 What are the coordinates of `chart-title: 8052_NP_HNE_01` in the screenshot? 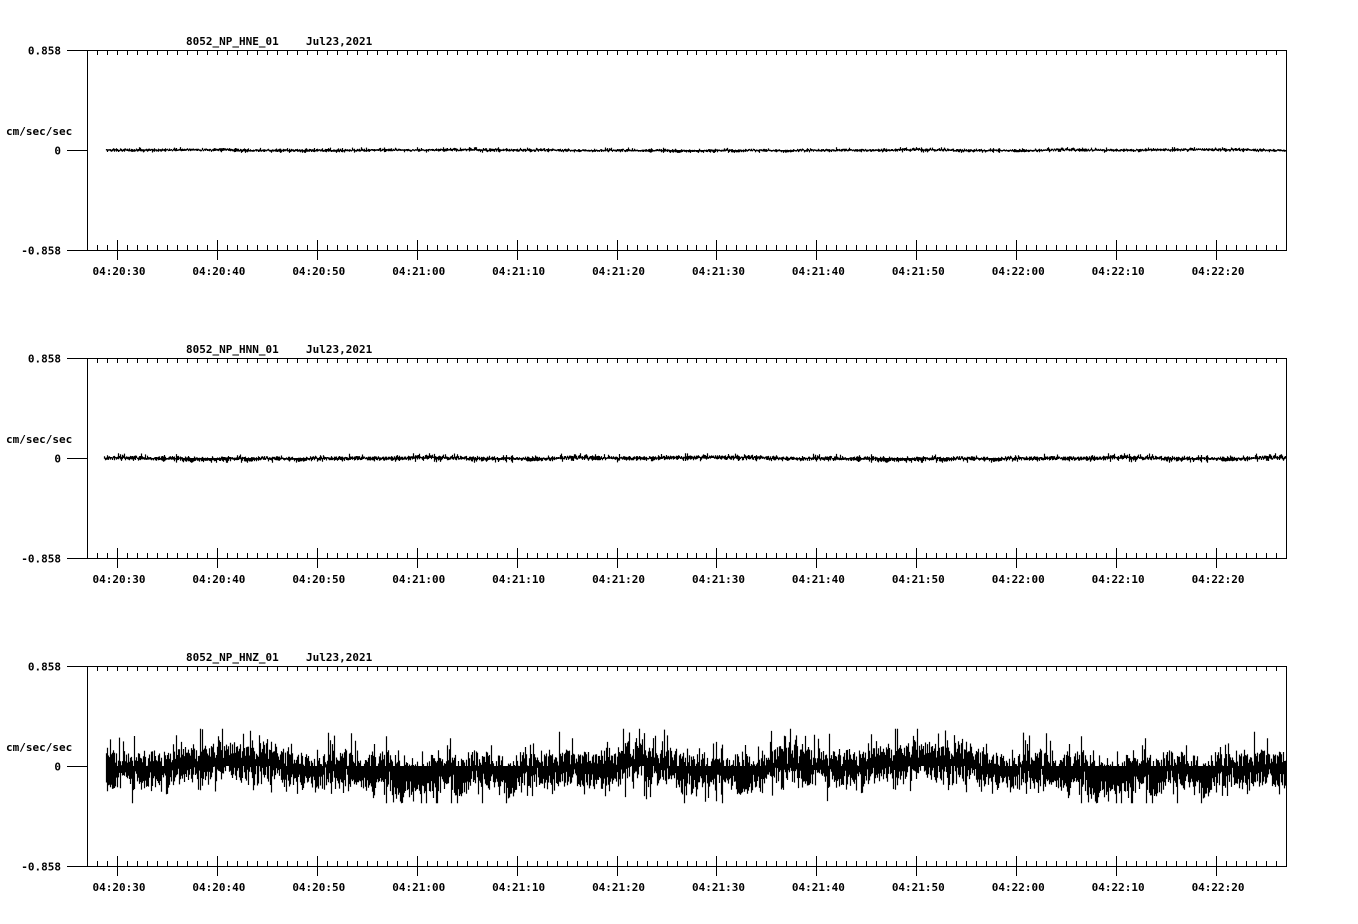 It's located at (232, 41).